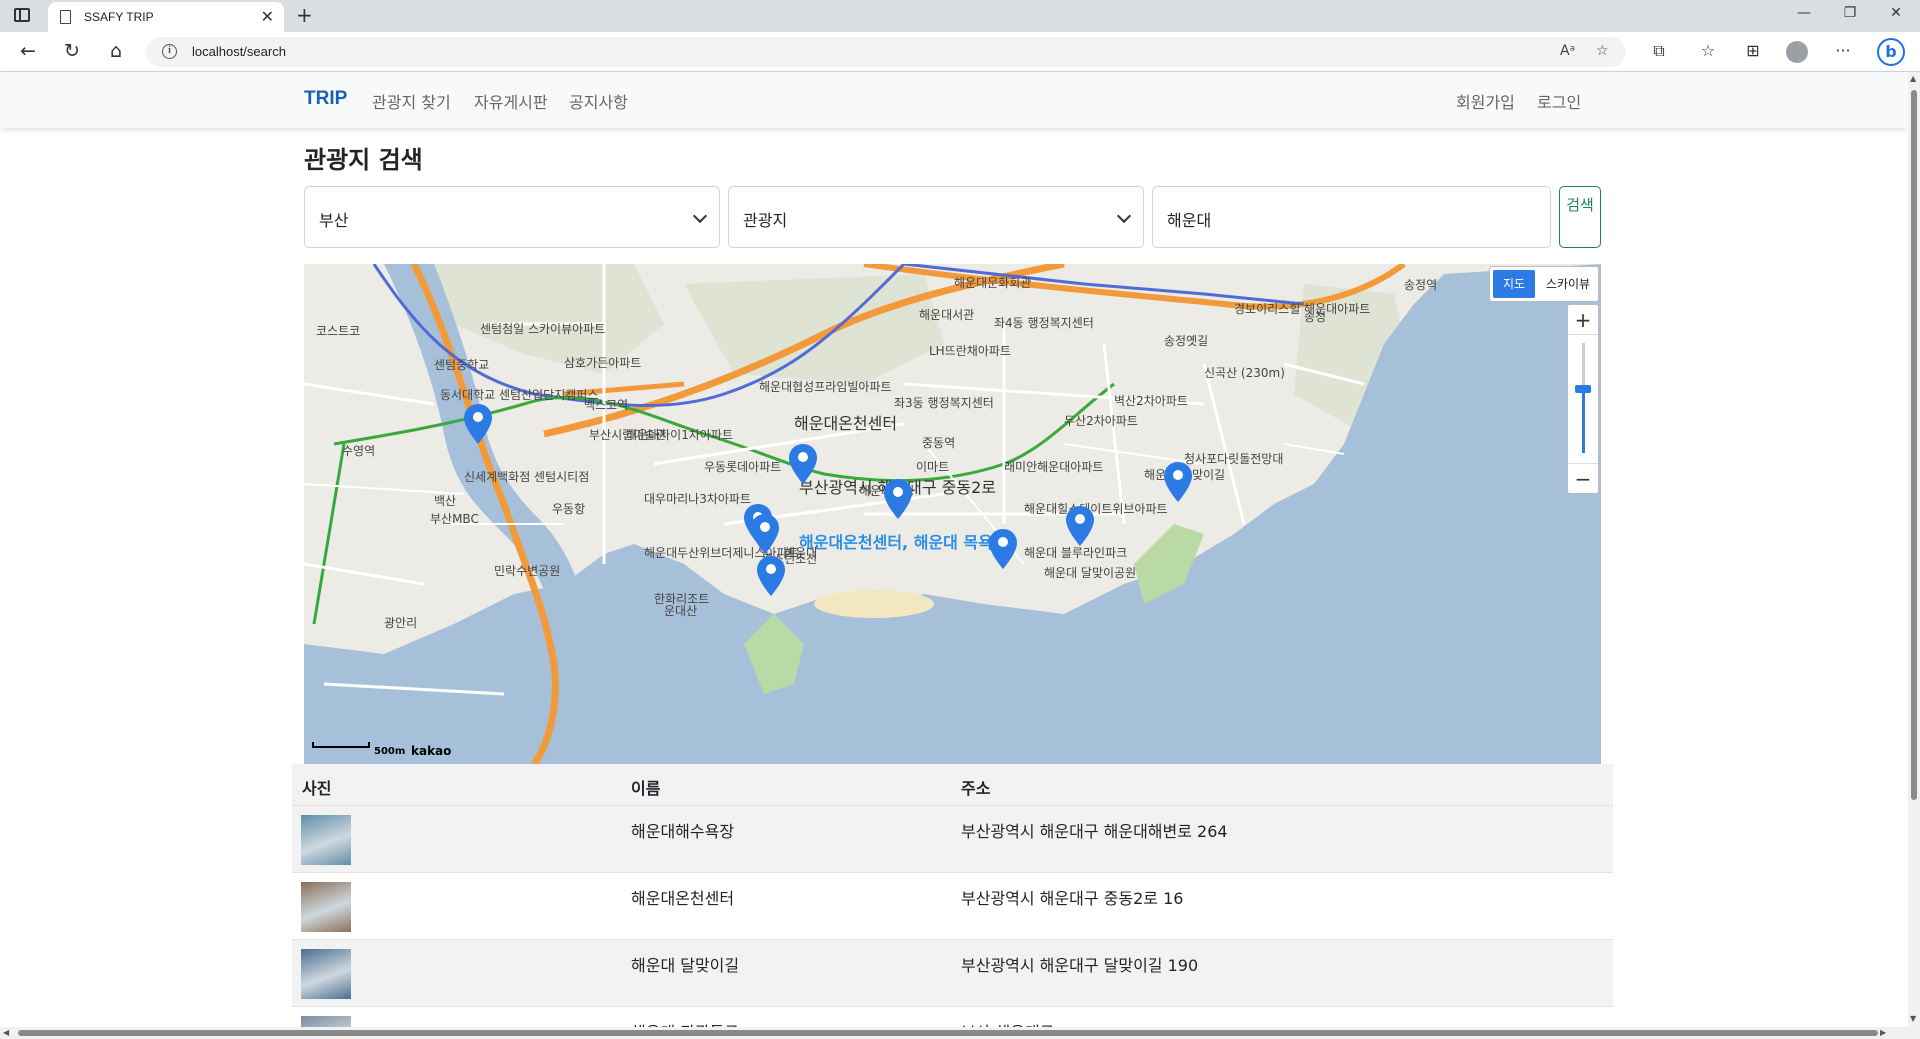 This screenshot has height=1039, width=1920. I want to click on map-place-label: 광안리, so click(401, 623).